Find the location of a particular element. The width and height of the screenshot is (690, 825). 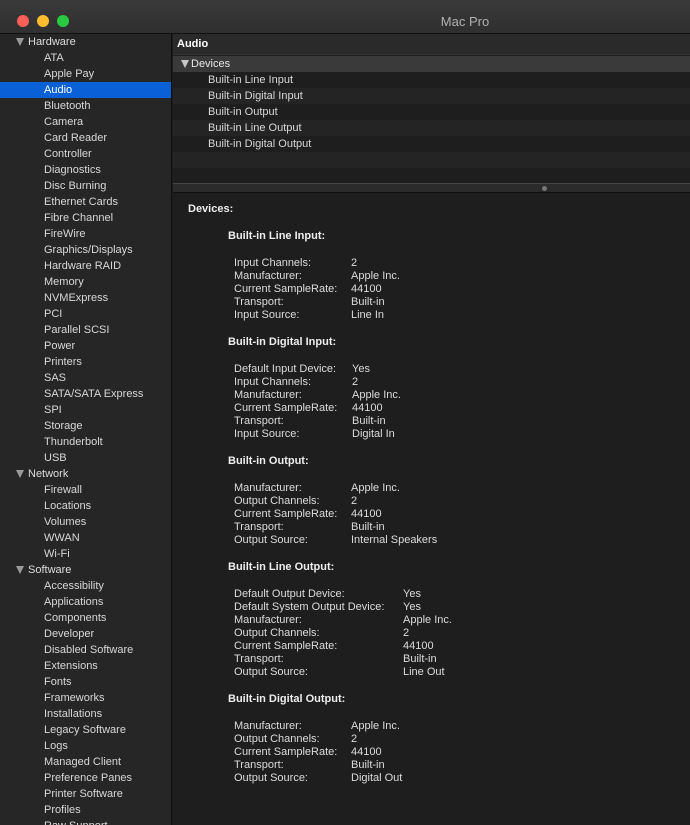

sidebar-item-label: Firewall is located at coordinates (63, 490).